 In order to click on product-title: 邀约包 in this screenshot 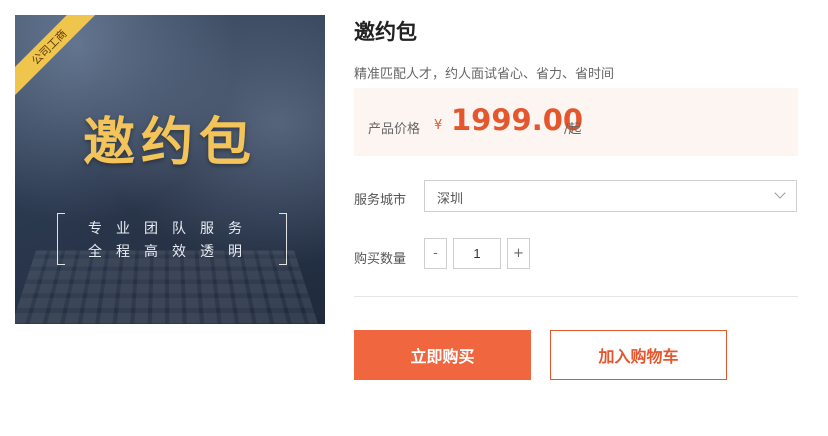, I will do `click(385, 32)`.